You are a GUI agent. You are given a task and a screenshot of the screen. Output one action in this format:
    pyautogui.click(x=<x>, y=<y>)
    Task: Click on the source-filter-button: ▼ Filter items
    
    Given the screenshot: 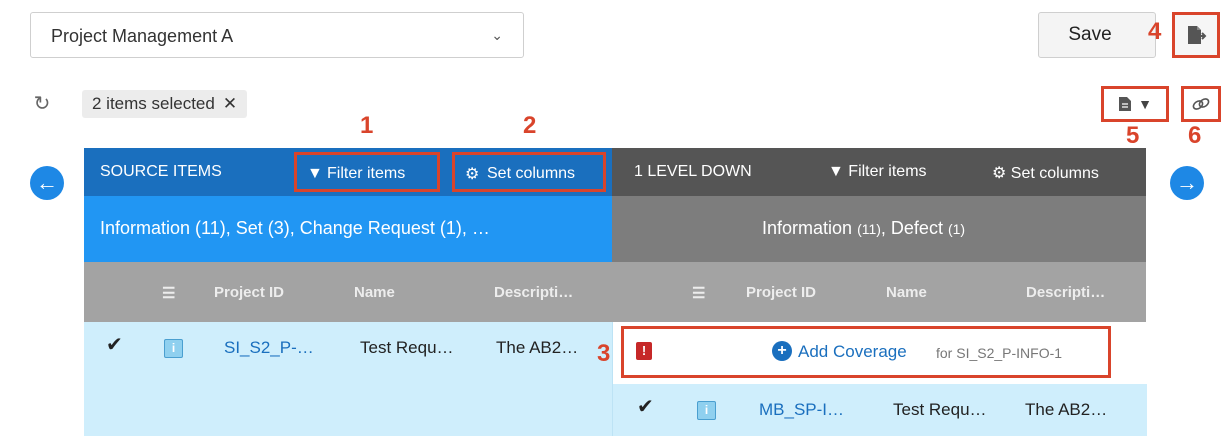 What is the action you would take?
    pyautogui.click(x=367, y=172)
    